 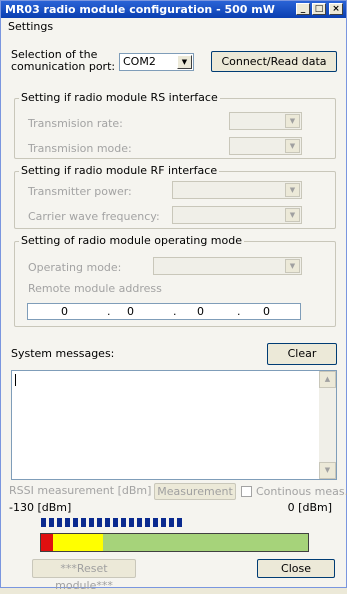 What do you see at coordinates (95, 288) in the screenshot?
I see `remote-address-label: Remote module address` at bounding box center [95, 288].